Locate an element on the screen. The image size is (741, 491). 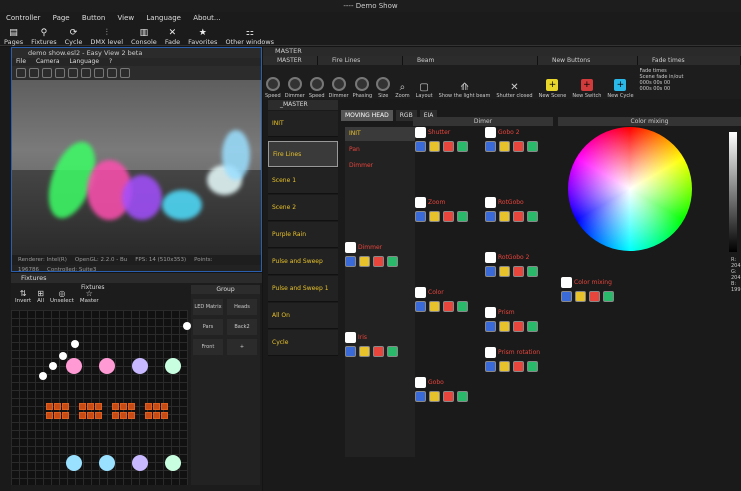
camera-icon is located at coordinates (73, 73).